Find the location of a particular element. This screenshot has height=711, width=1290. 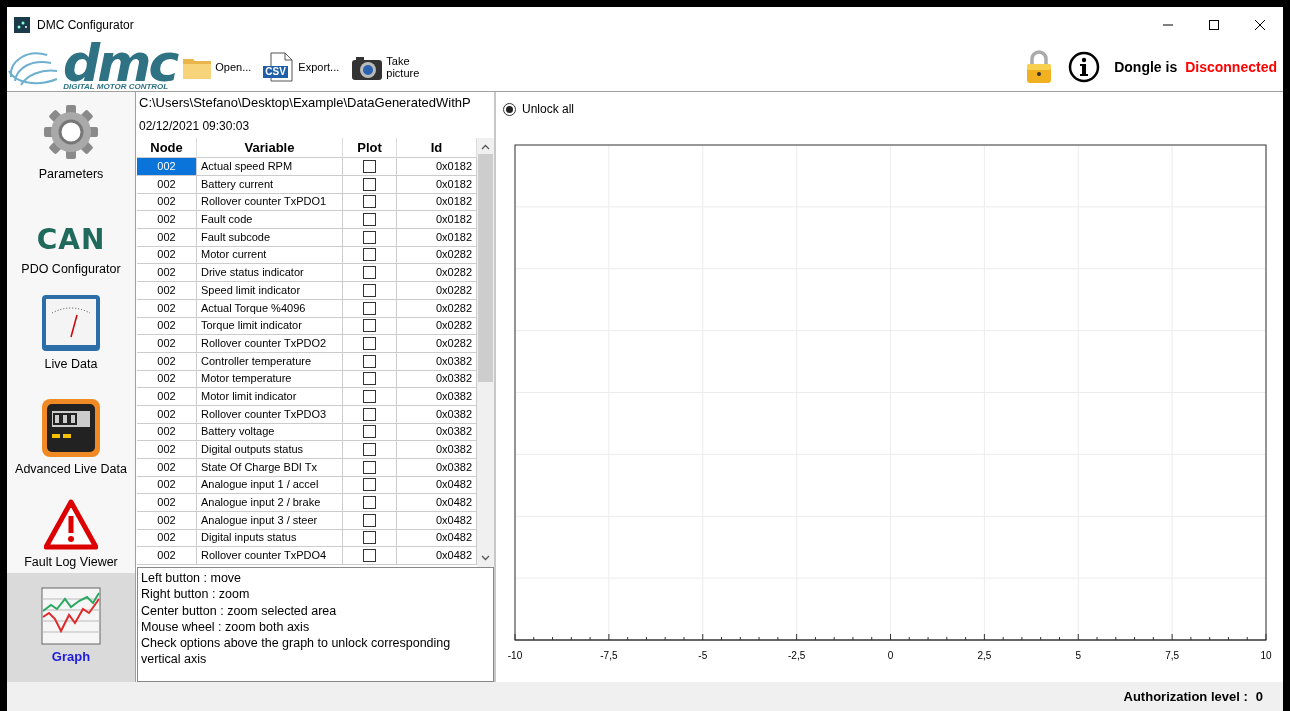

multimeter-icon is located at coordinates (71, 428).